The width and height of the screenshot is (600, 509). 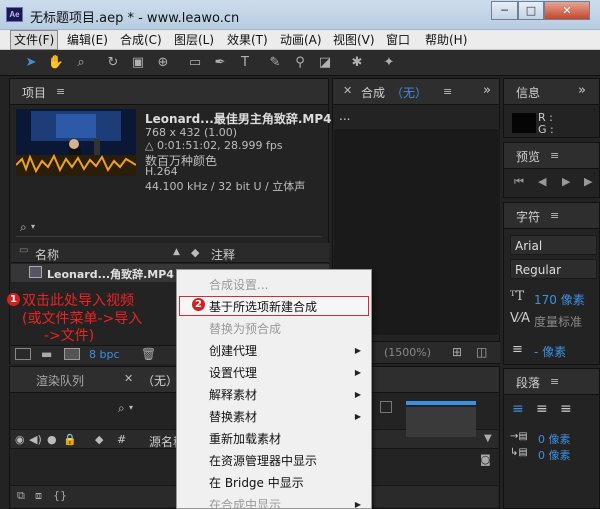 What do you see at coordinates (138, 63) in the screenshot?
I see `camera-tool-icon: ▣` at bounding box center [138, 63].